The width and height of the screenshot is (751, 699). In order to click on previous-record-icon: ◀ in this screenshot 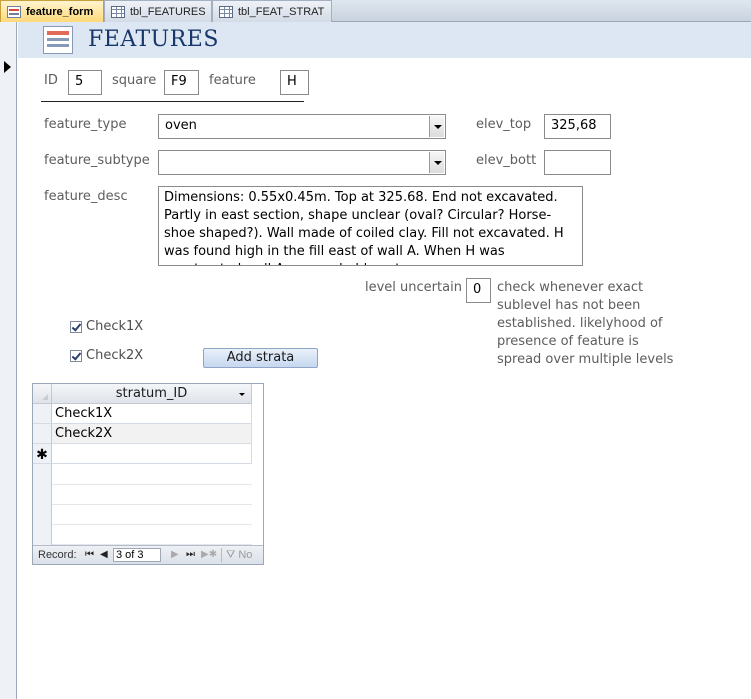, I will do `click(104, 554)`.